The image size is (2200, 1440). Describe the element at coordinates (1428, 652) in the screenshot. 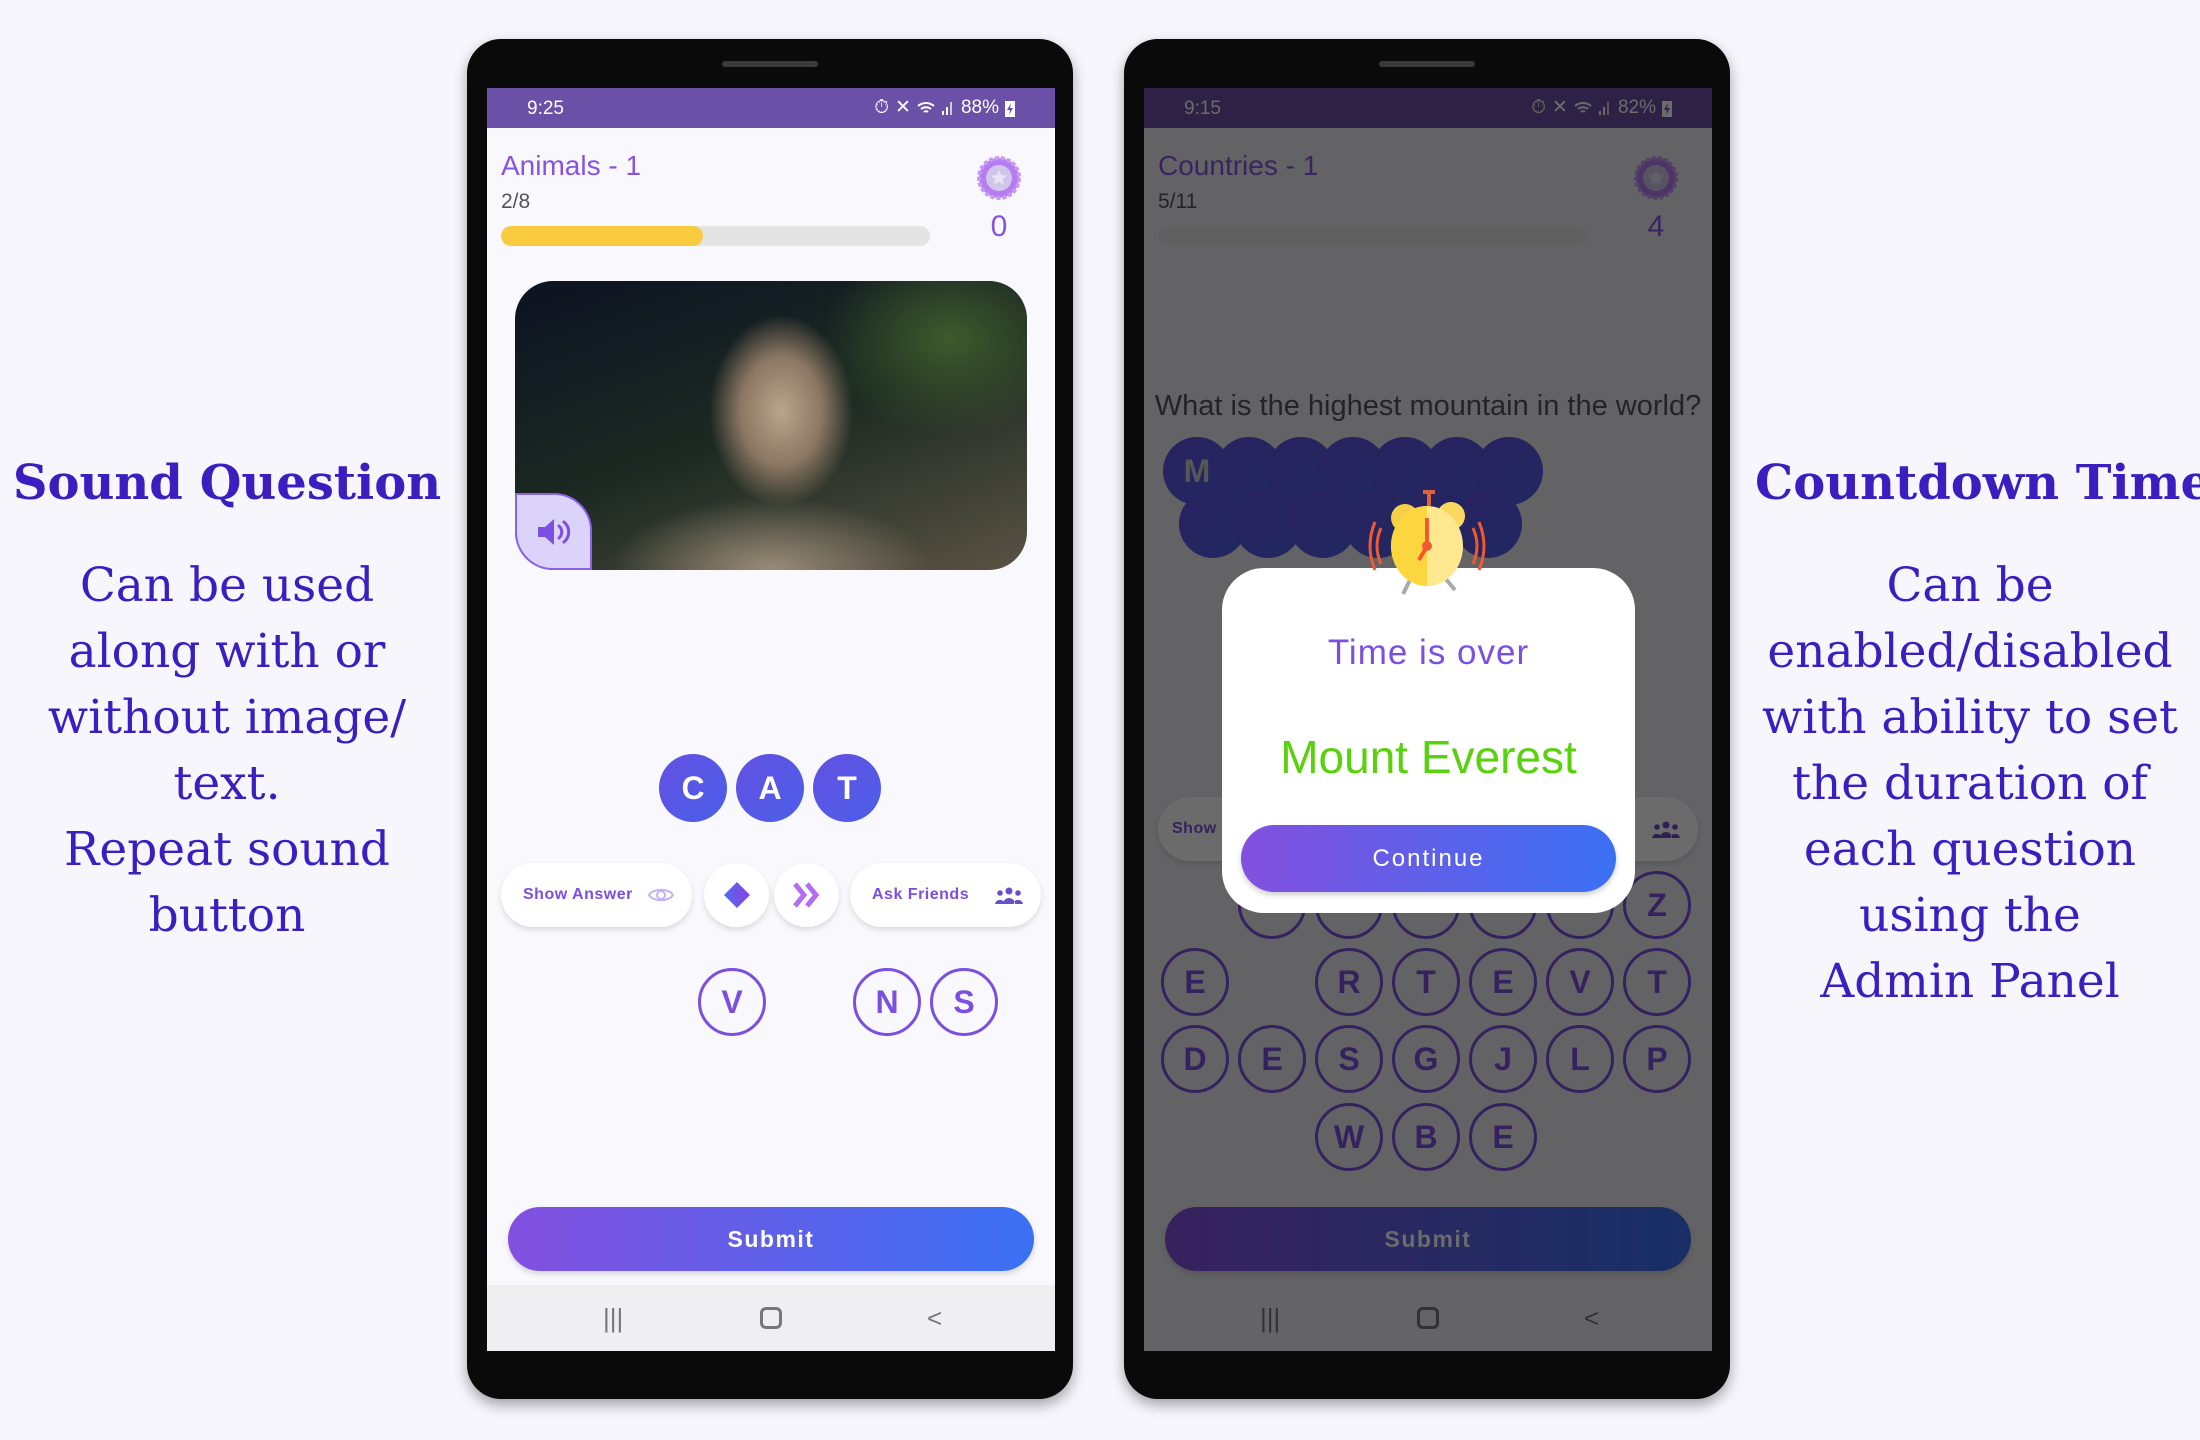

I see `dialog-title: Time is over` at that location.